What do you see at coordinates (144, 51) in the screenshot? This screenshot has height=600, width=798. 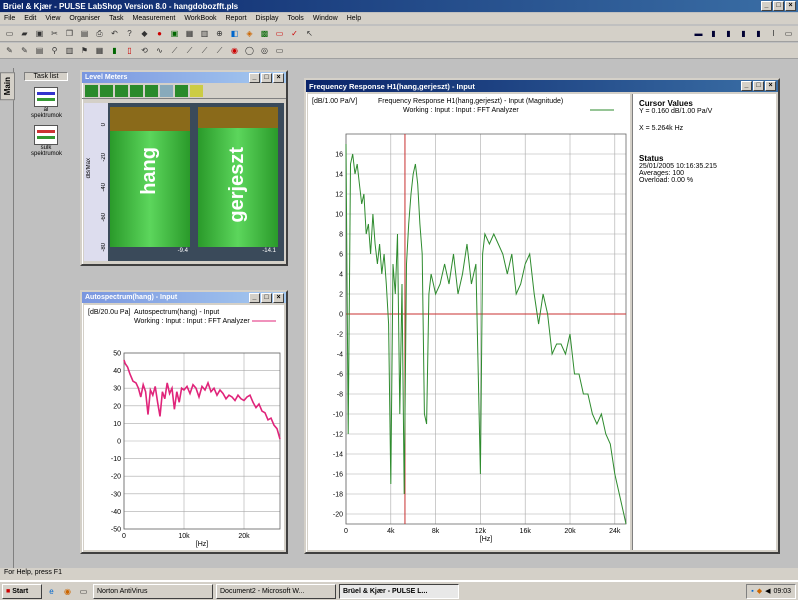 I see `reset-icon: ⟲` at bounding box center [144, 51].